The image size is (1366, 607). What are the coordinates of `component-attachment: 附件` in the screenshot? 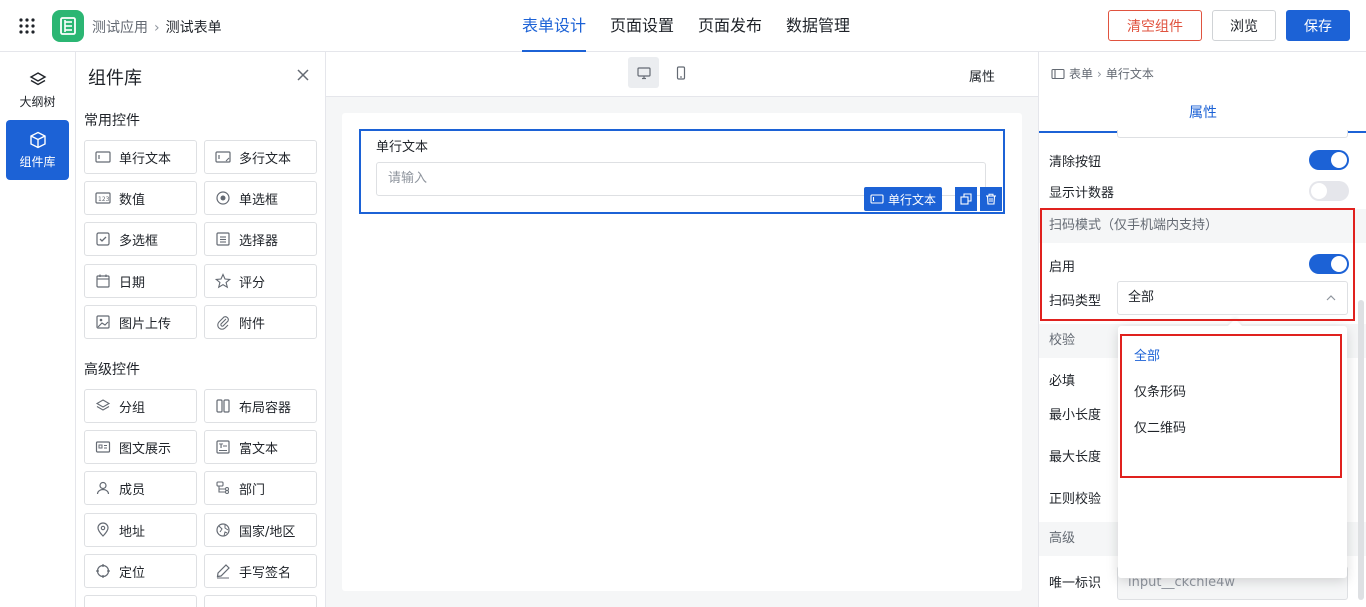 It's located at (260, 322).